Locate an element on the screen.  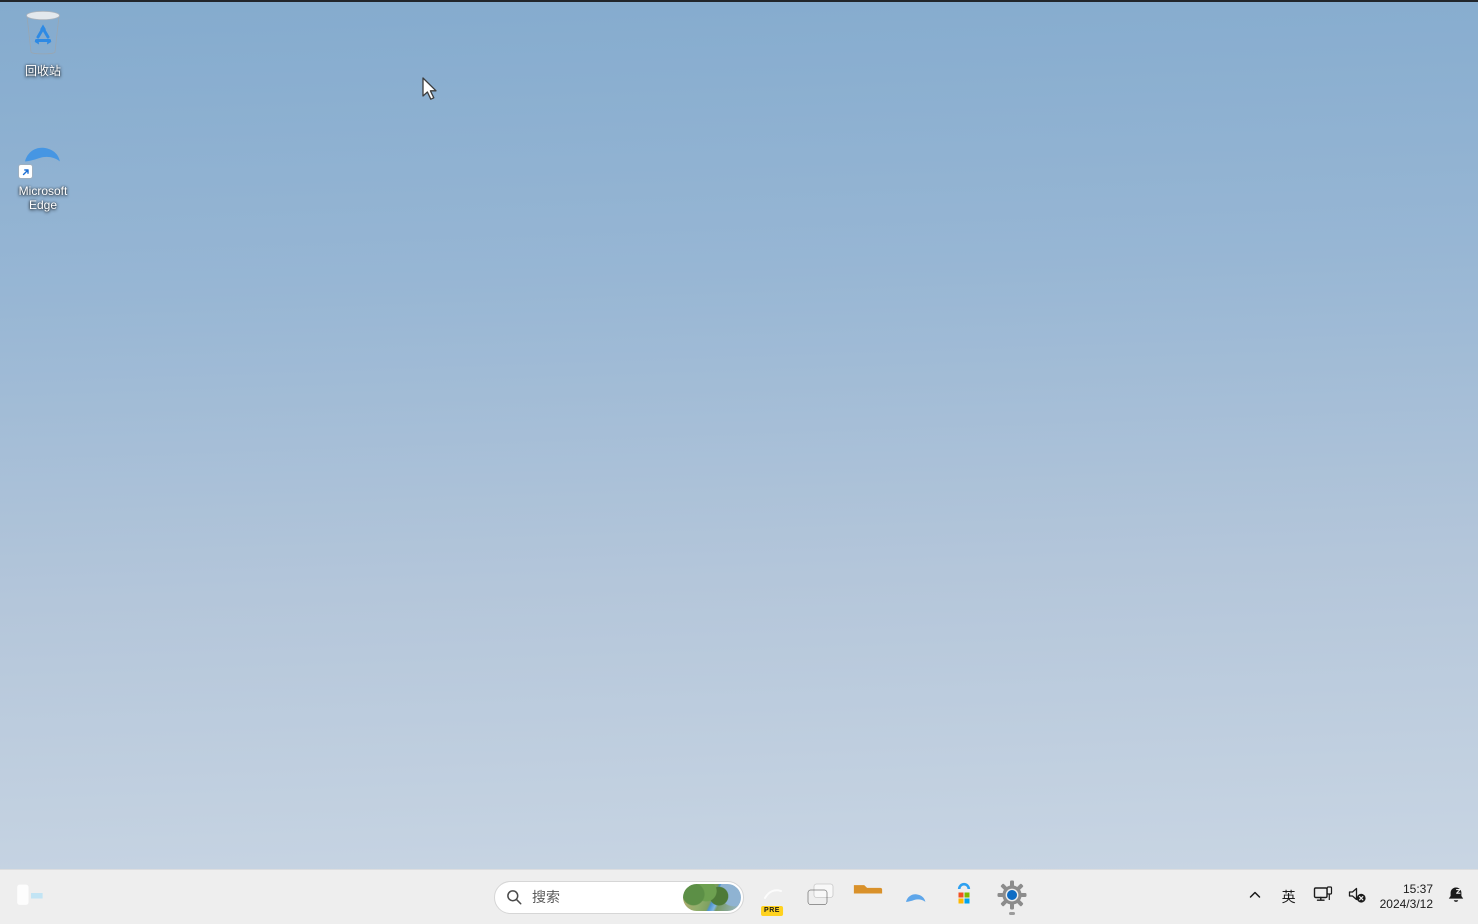
taskbar-app-file-explorer is located at coordinates (868, 897).